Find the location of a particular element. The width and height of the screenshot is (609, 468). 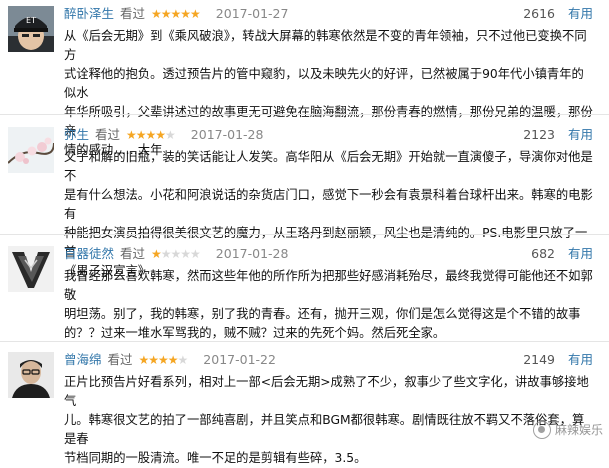

dark-emblem-avatar-icon is located at coordinates (31, 269).